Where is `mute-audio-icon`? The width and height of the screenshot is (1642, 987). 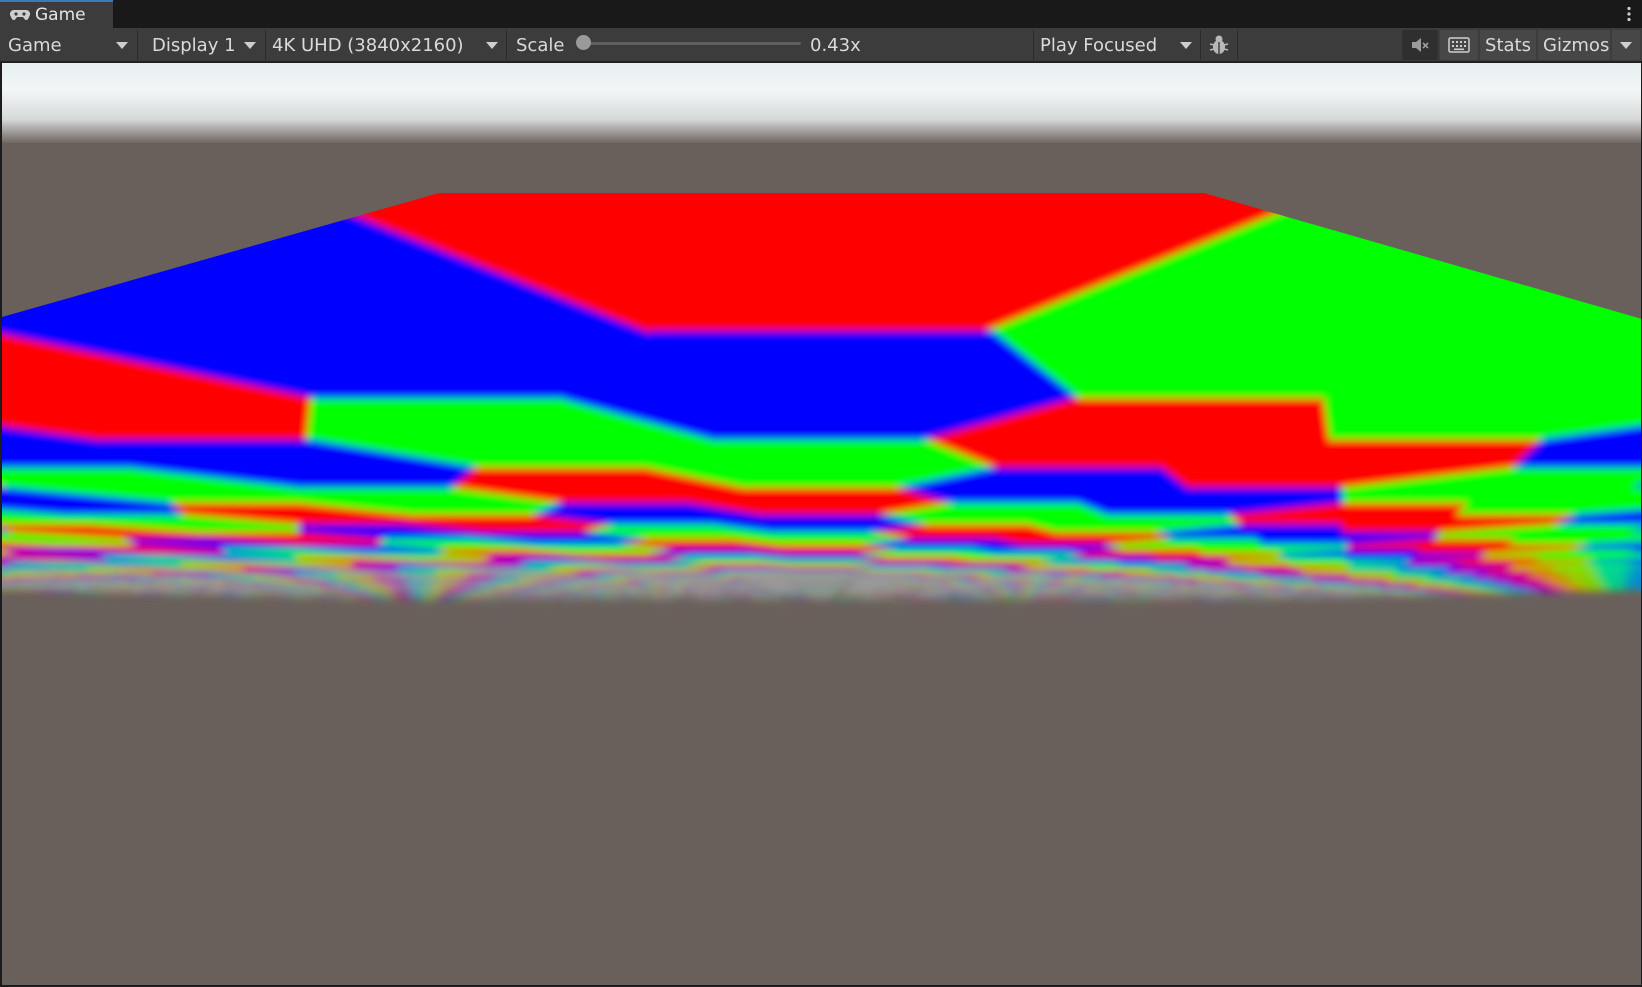 mute-audio-icon is located at coordinates (1420, 45).